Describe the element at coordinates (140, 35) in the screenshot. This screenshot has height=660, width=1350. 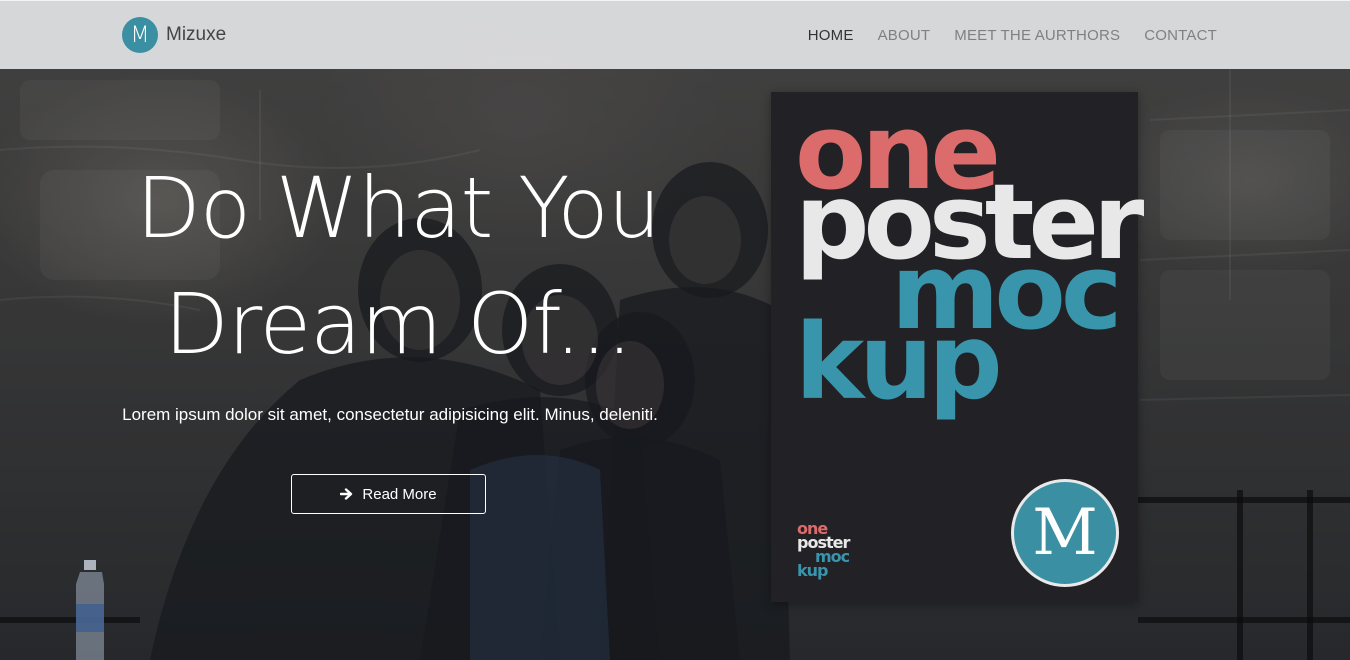
I see `brand-logo-icon: M` at that location.